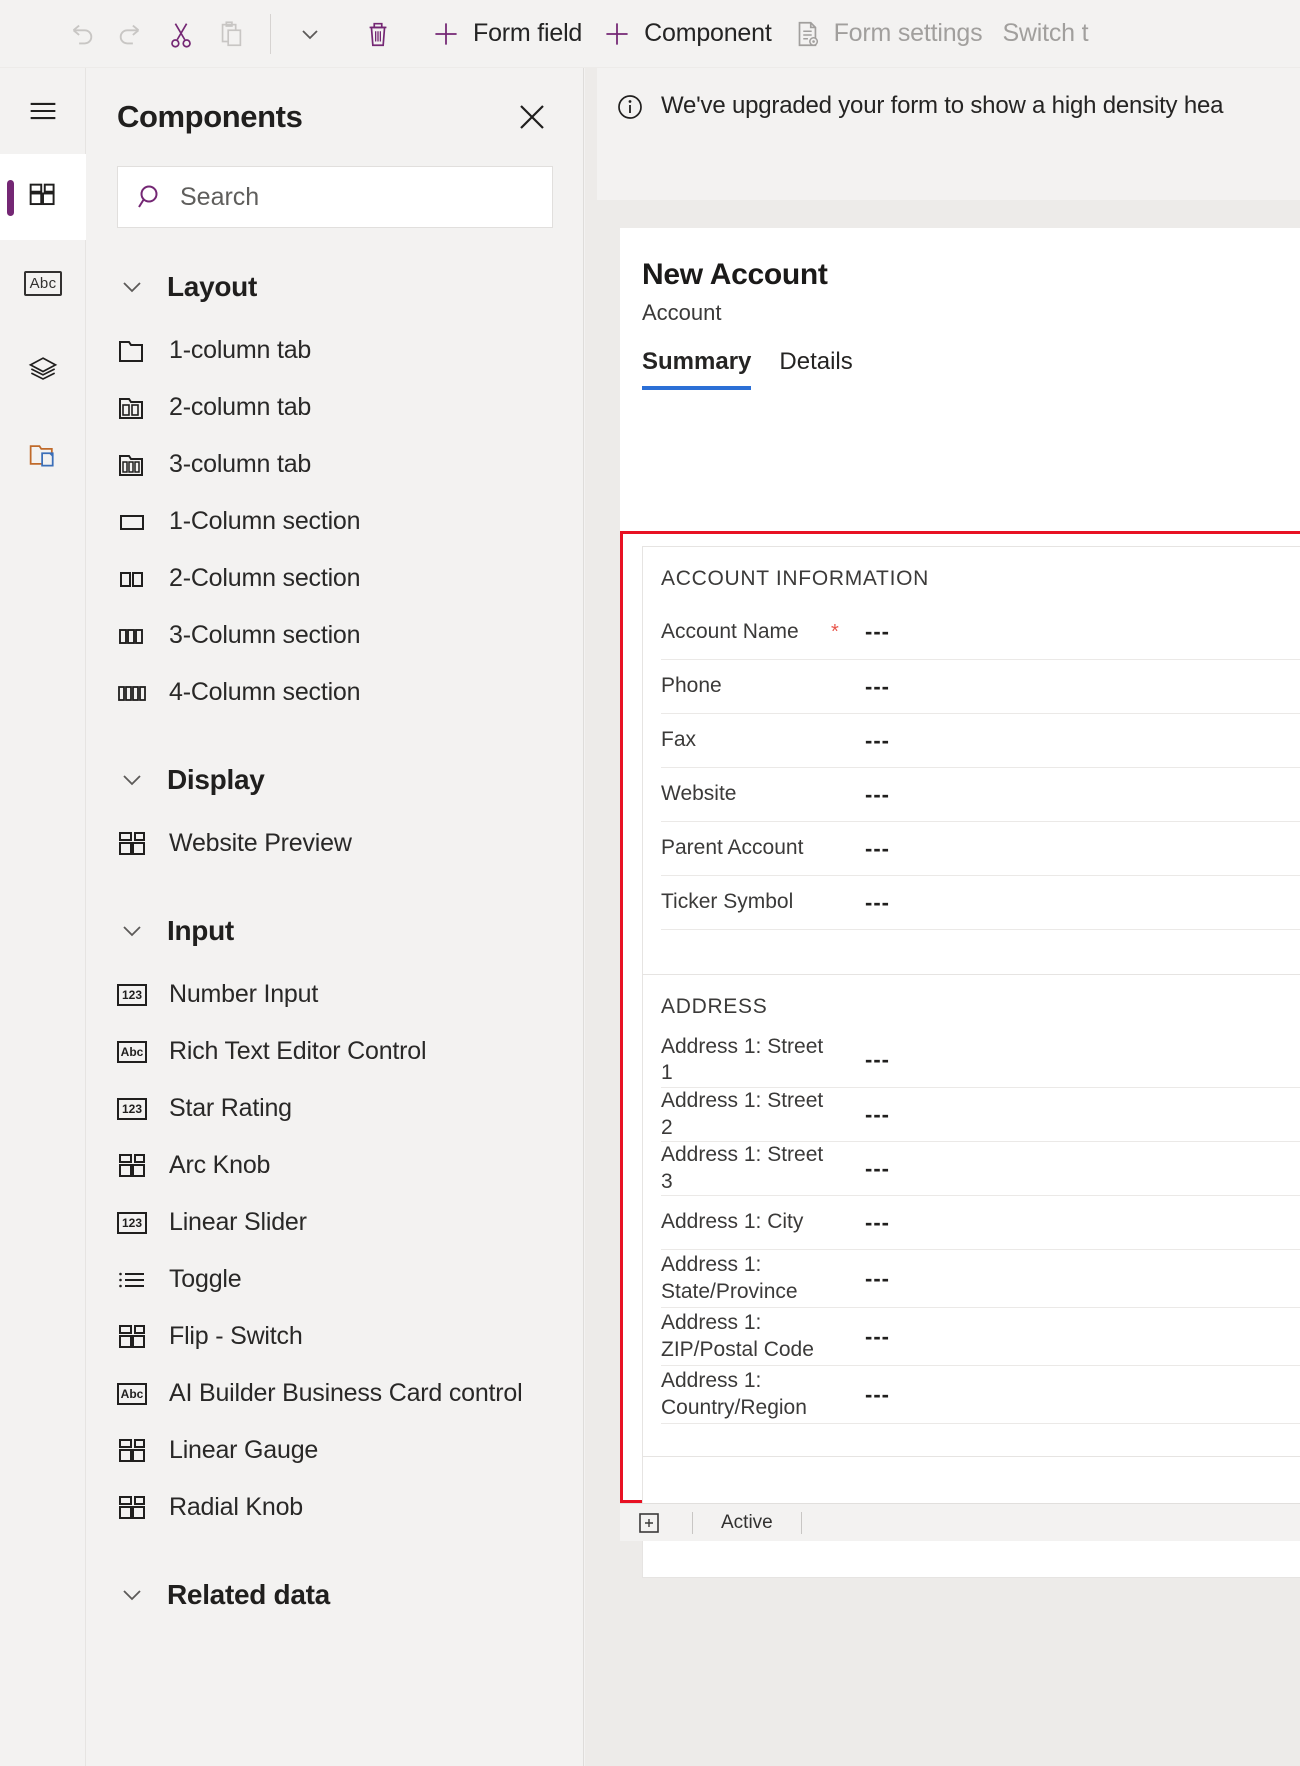  I want to click on components-icon, so click(43, 197).